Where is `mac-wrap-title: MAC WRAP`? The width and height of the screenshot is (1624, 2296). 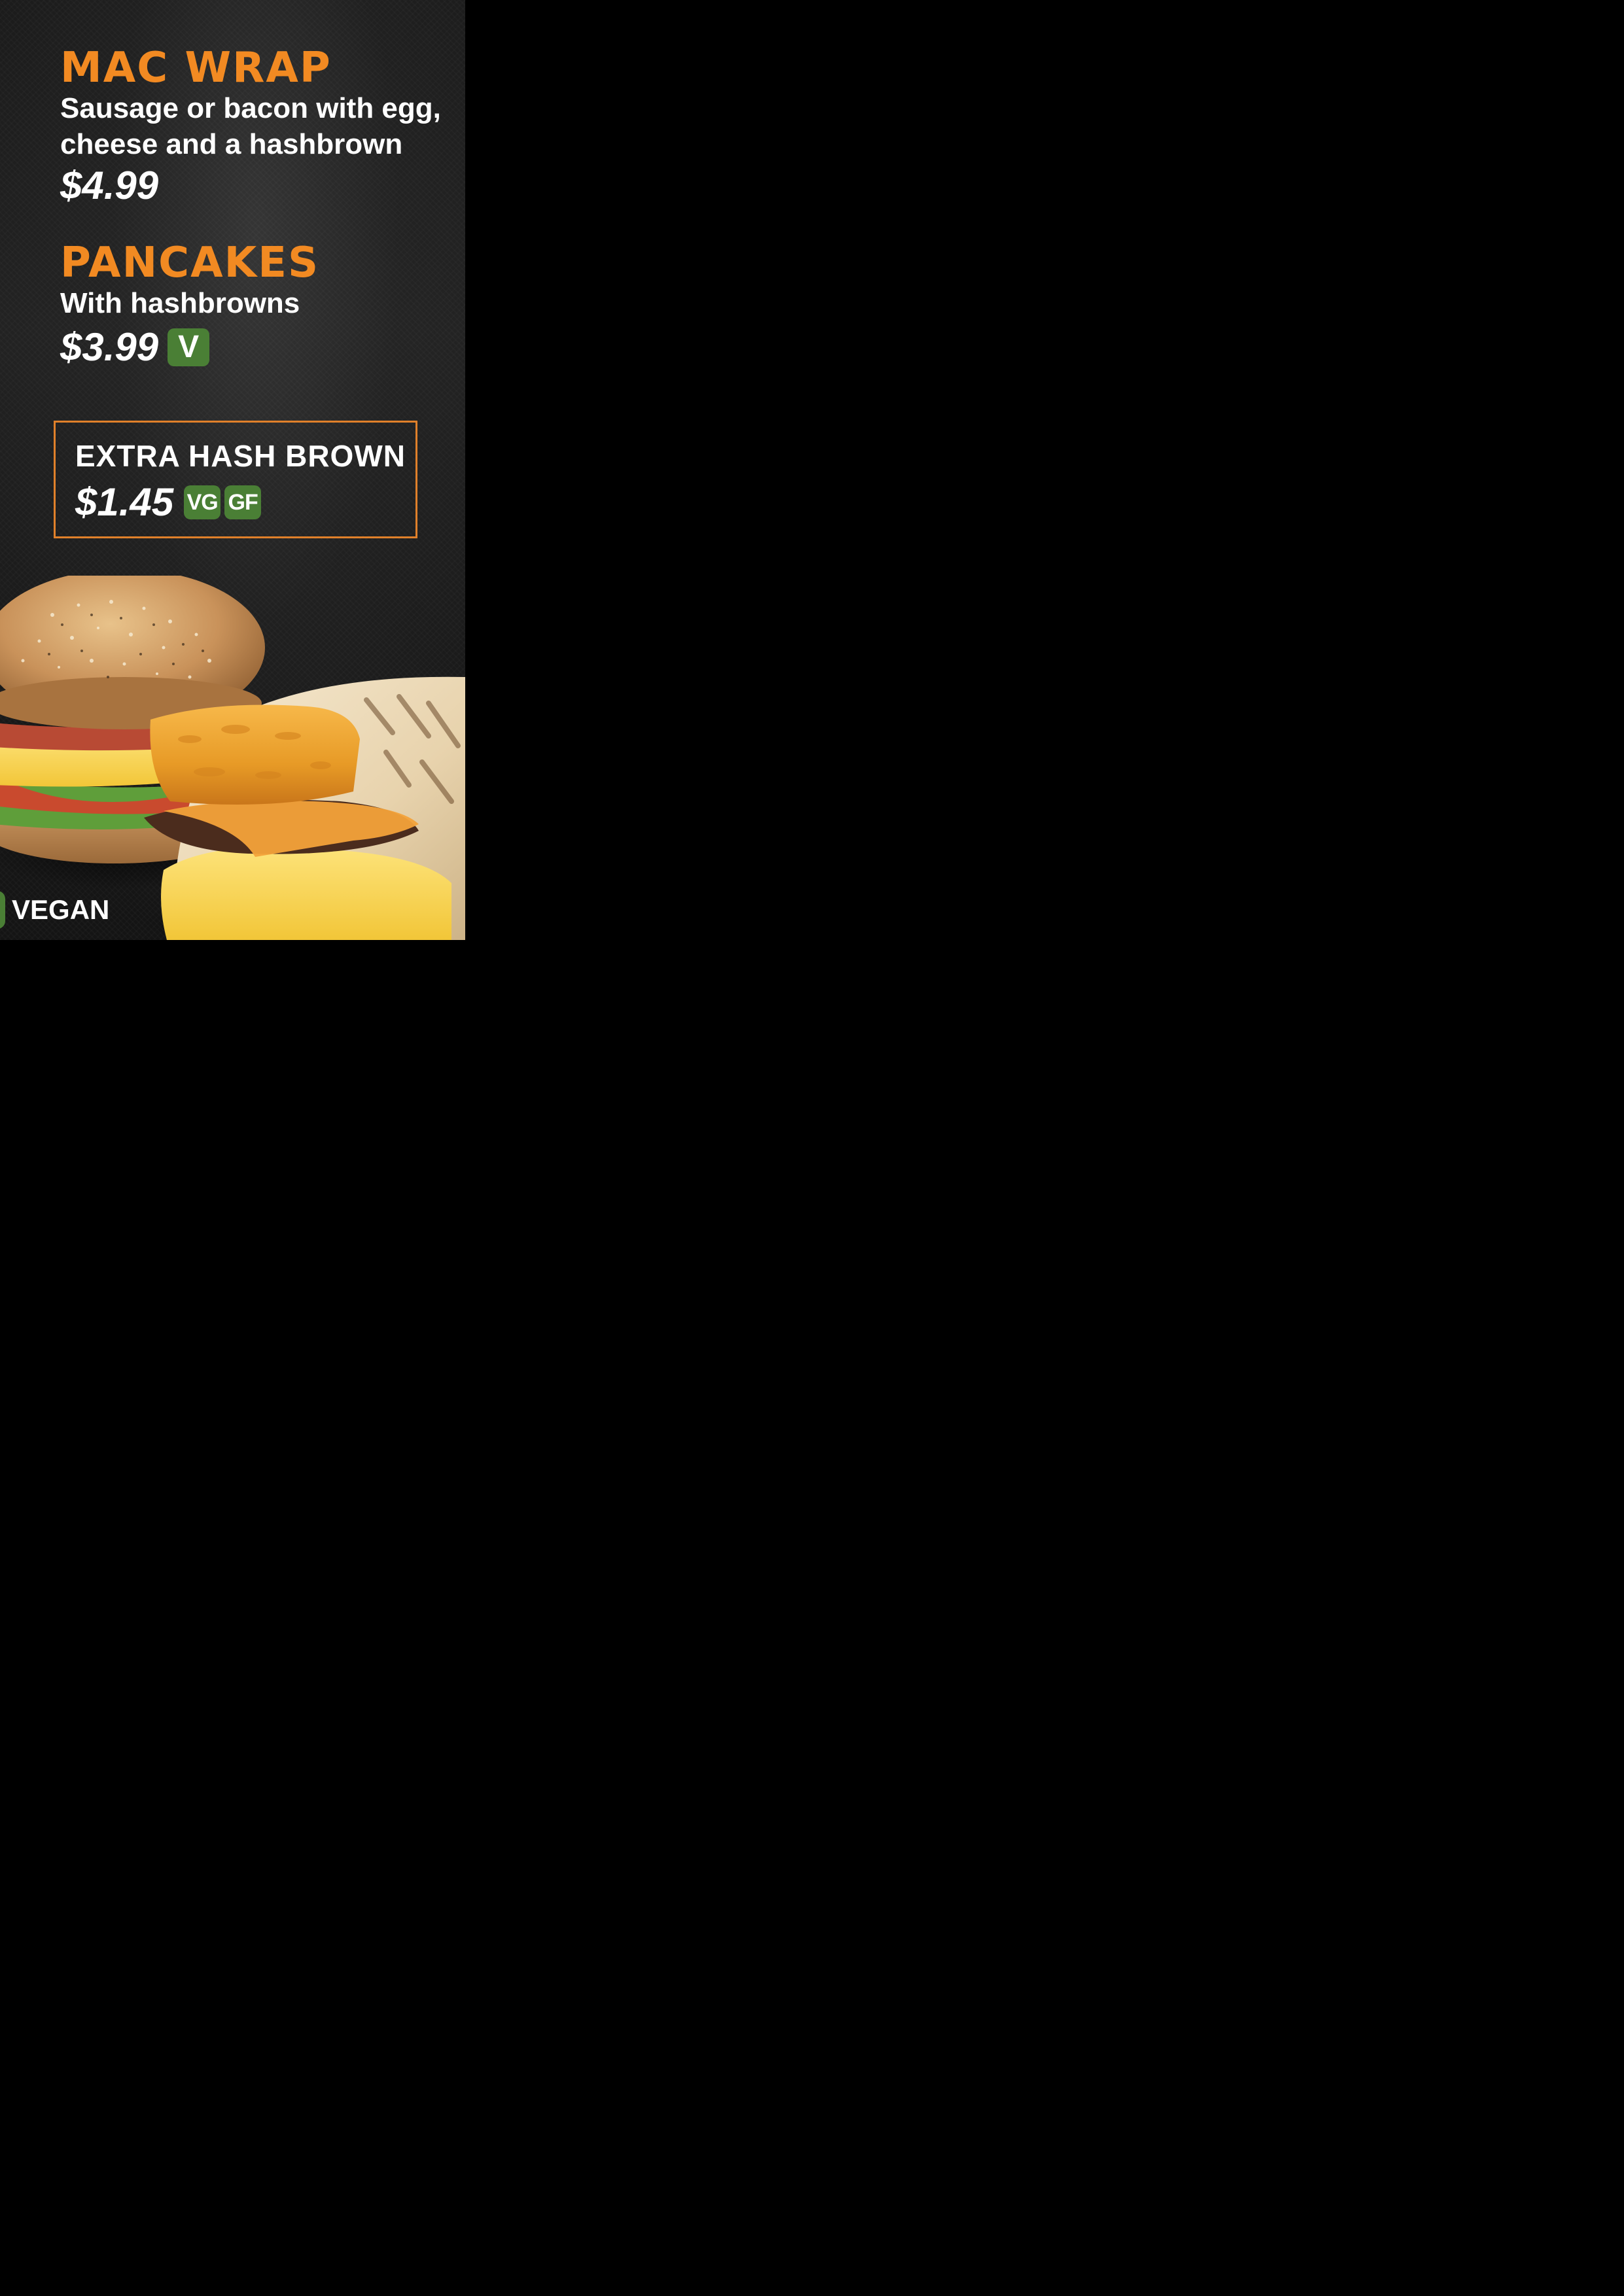
mac-wrap-title: MAC WRAP is located at coordinates (196, 68).